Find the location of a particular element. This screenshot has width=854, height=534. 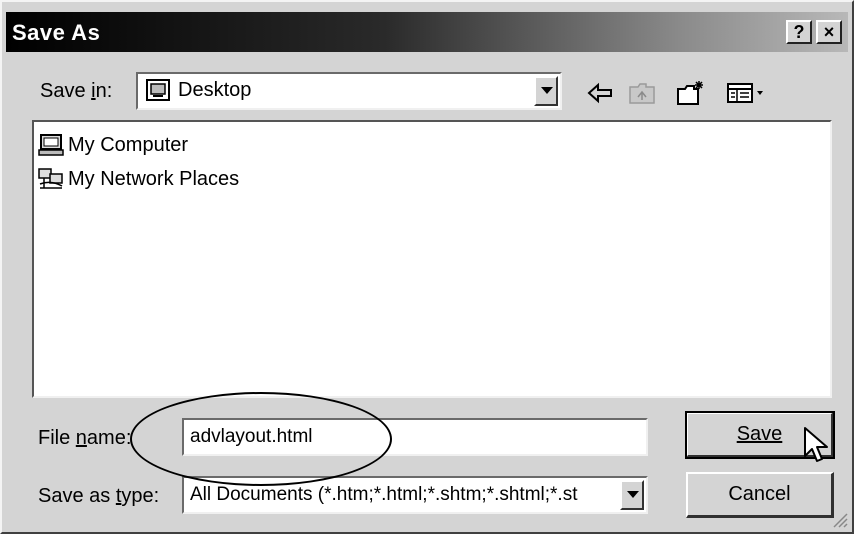

help-button: ? is located at coordinates (799, 32).